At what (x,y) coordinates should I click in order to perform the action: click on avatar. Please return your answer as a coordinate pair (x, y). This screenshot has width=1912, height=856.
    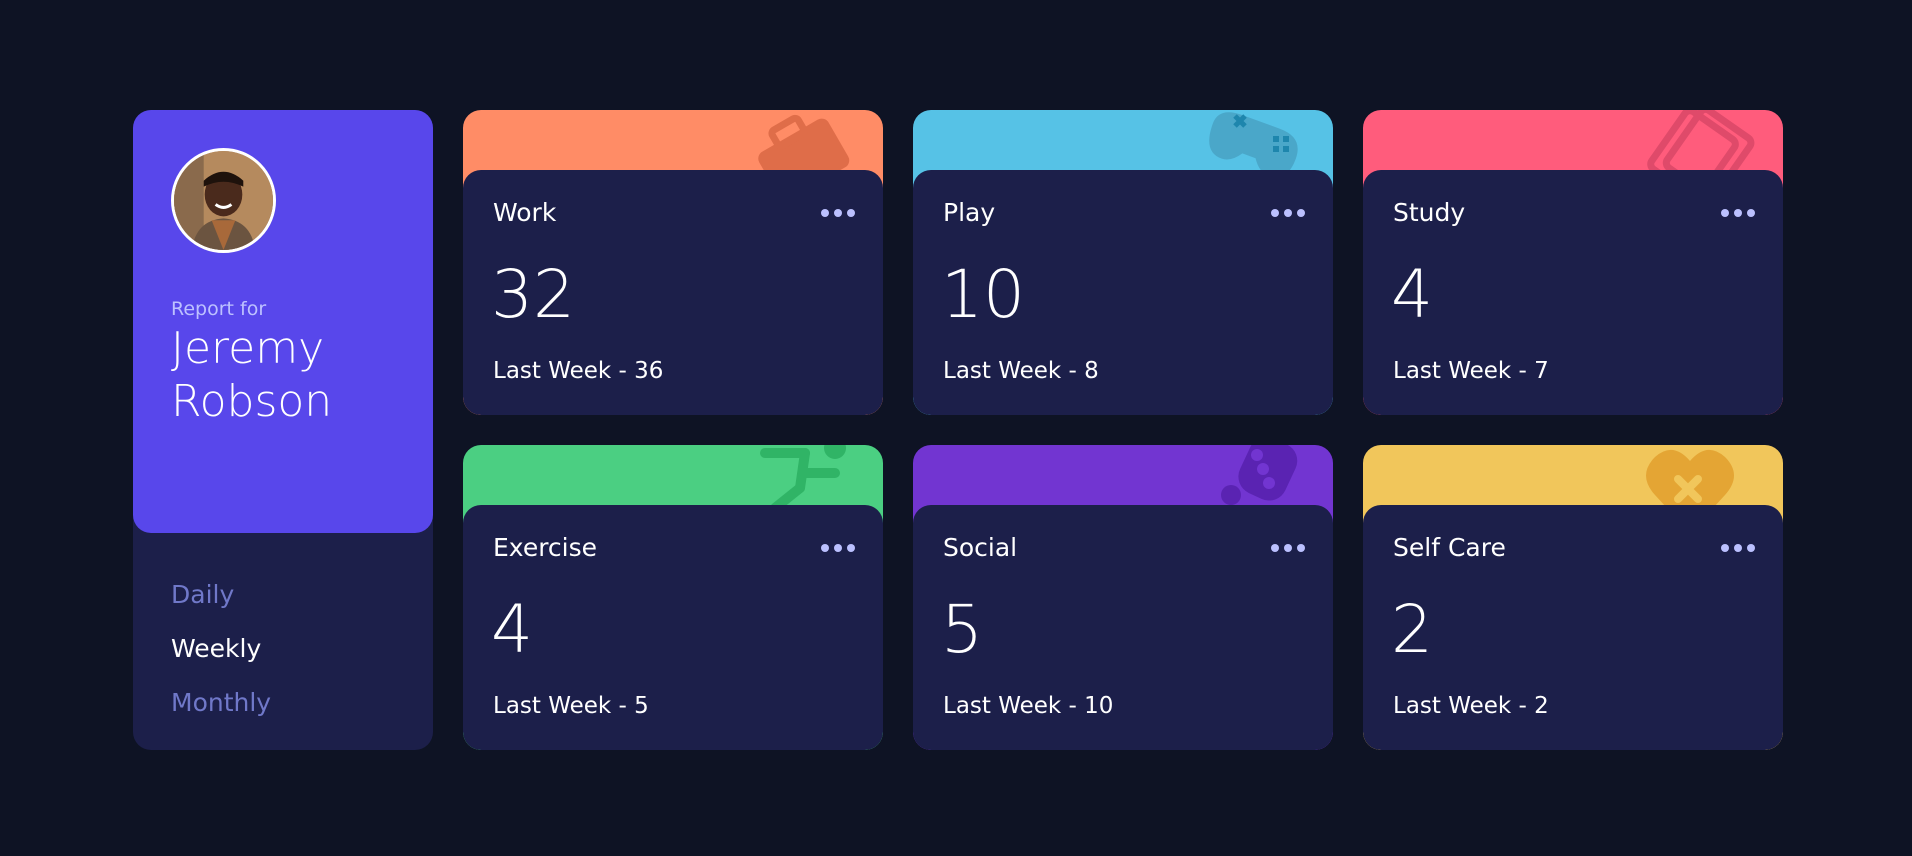
    Looking at the image, I should click on (223, 200).